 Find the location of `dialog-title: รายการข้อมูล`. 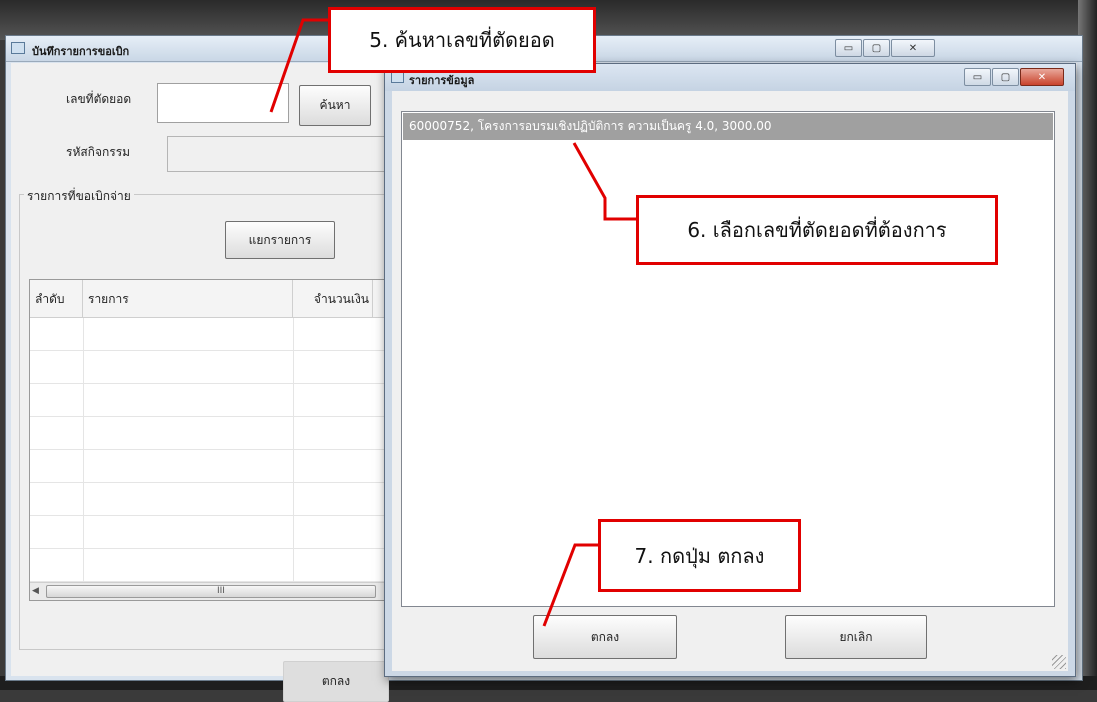

dialog-title: รายการข้อมูล is located at coordinates (442, 80).